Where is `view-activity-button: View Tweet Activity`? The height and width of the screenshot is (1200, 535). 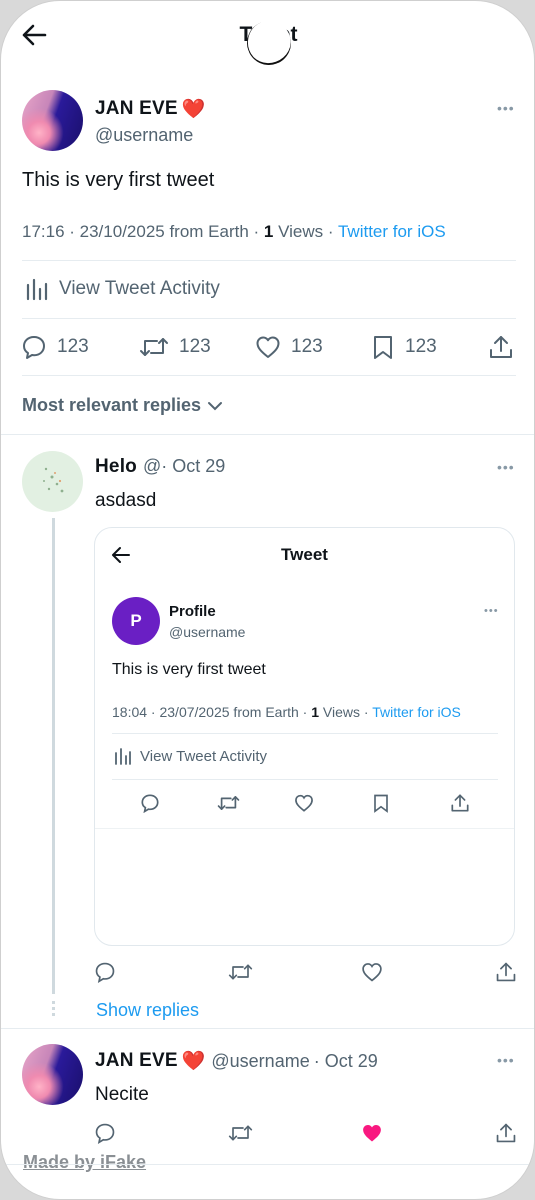
view-activity-button: View Tweet Activity is located at coordinates (122, 289).